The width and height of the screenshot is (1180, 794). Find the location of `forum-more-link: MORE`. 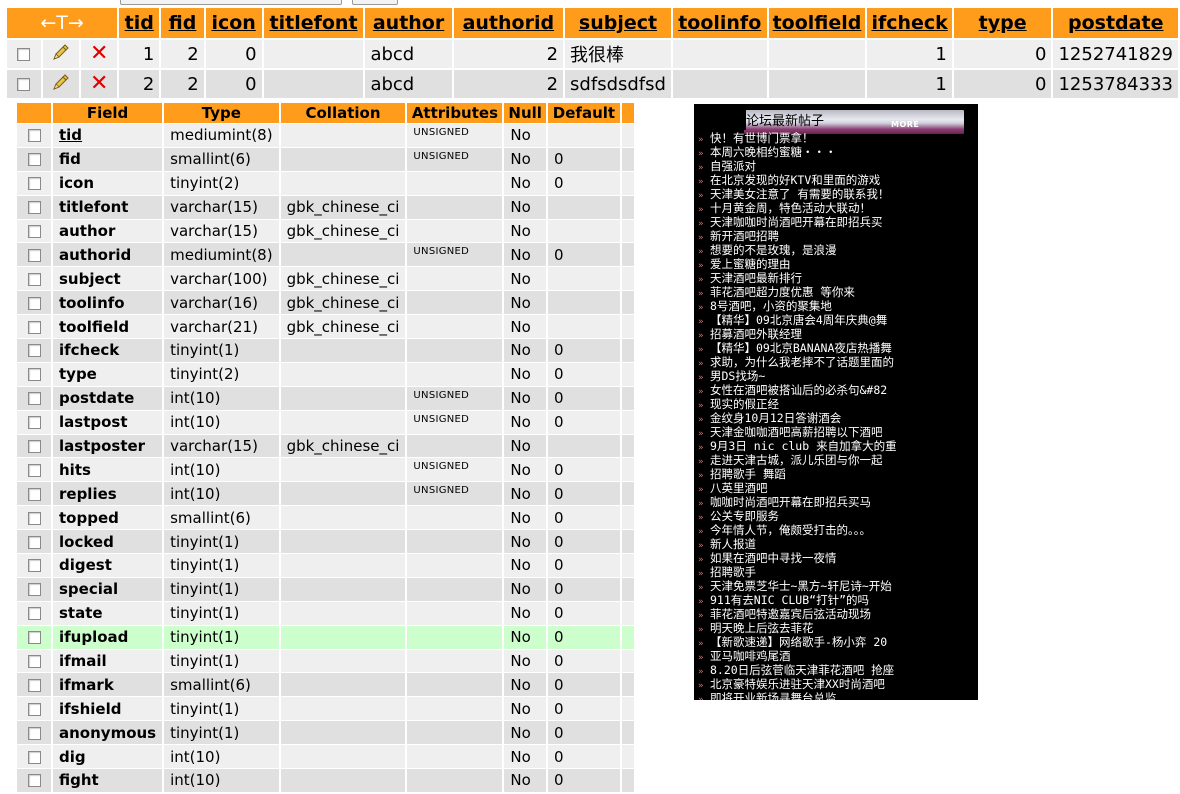

forum-more-link: MORE is located at coordinates (905, 124).